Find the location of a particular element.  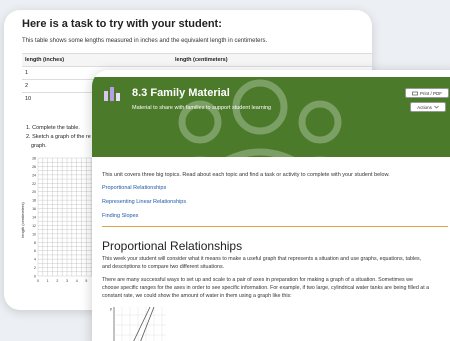

print-pdf-button: Print / PDF is located at coordinates (427, 93).